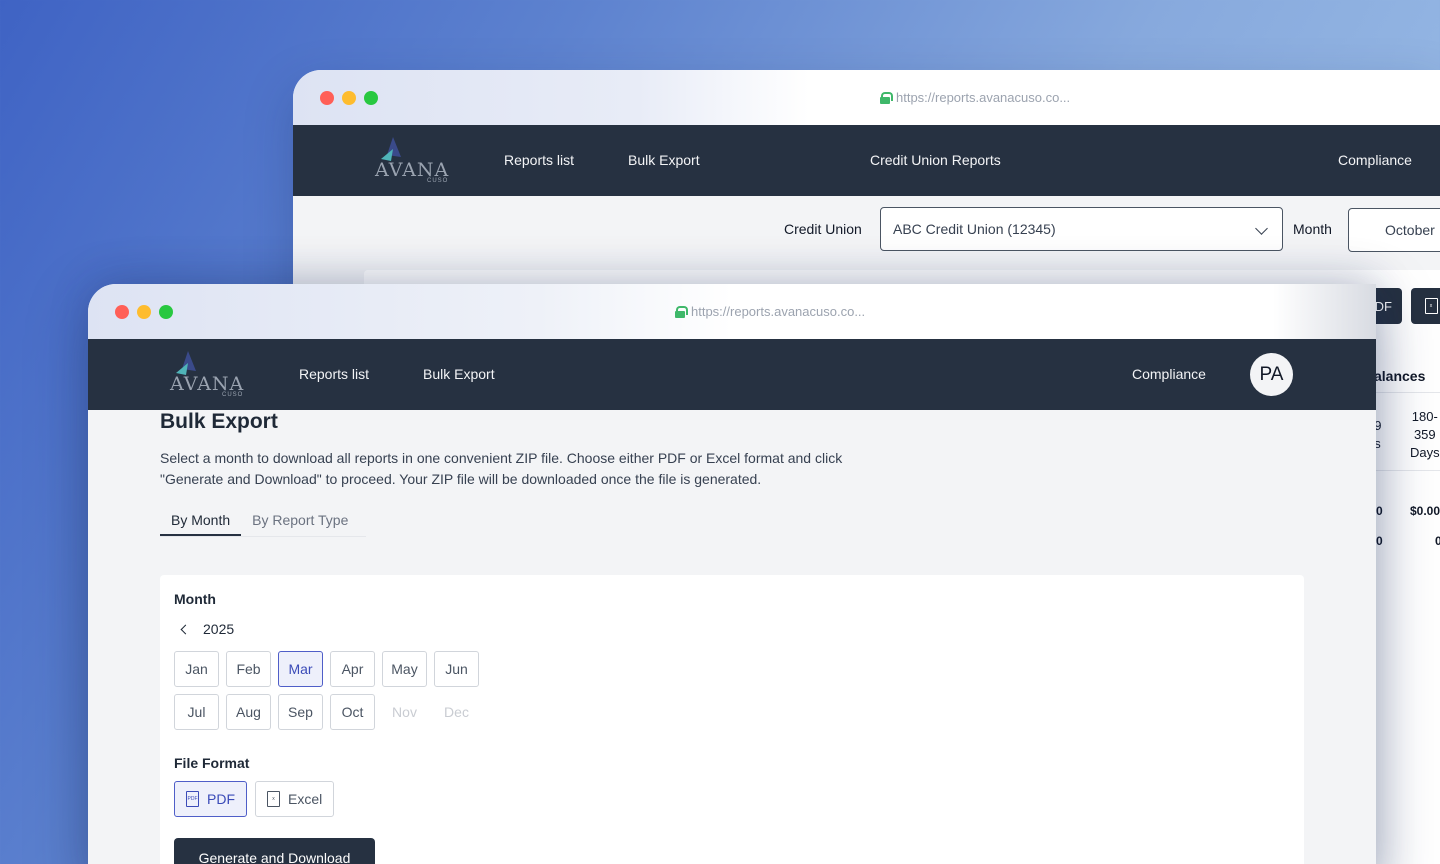 This screenshot has width=1440, height=864. I want to click on table-cell: $0.00, so click(1425, 511).